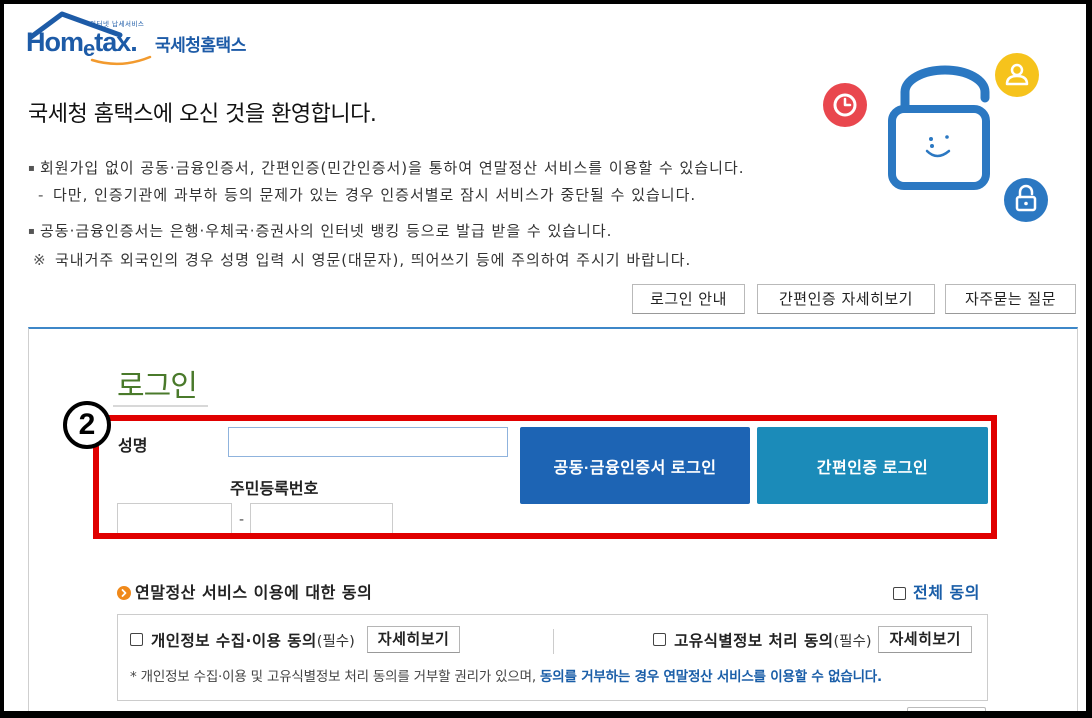 This screenshot has width=1092, height=718. I want to click on logo-swoosh, so click(121, 60).